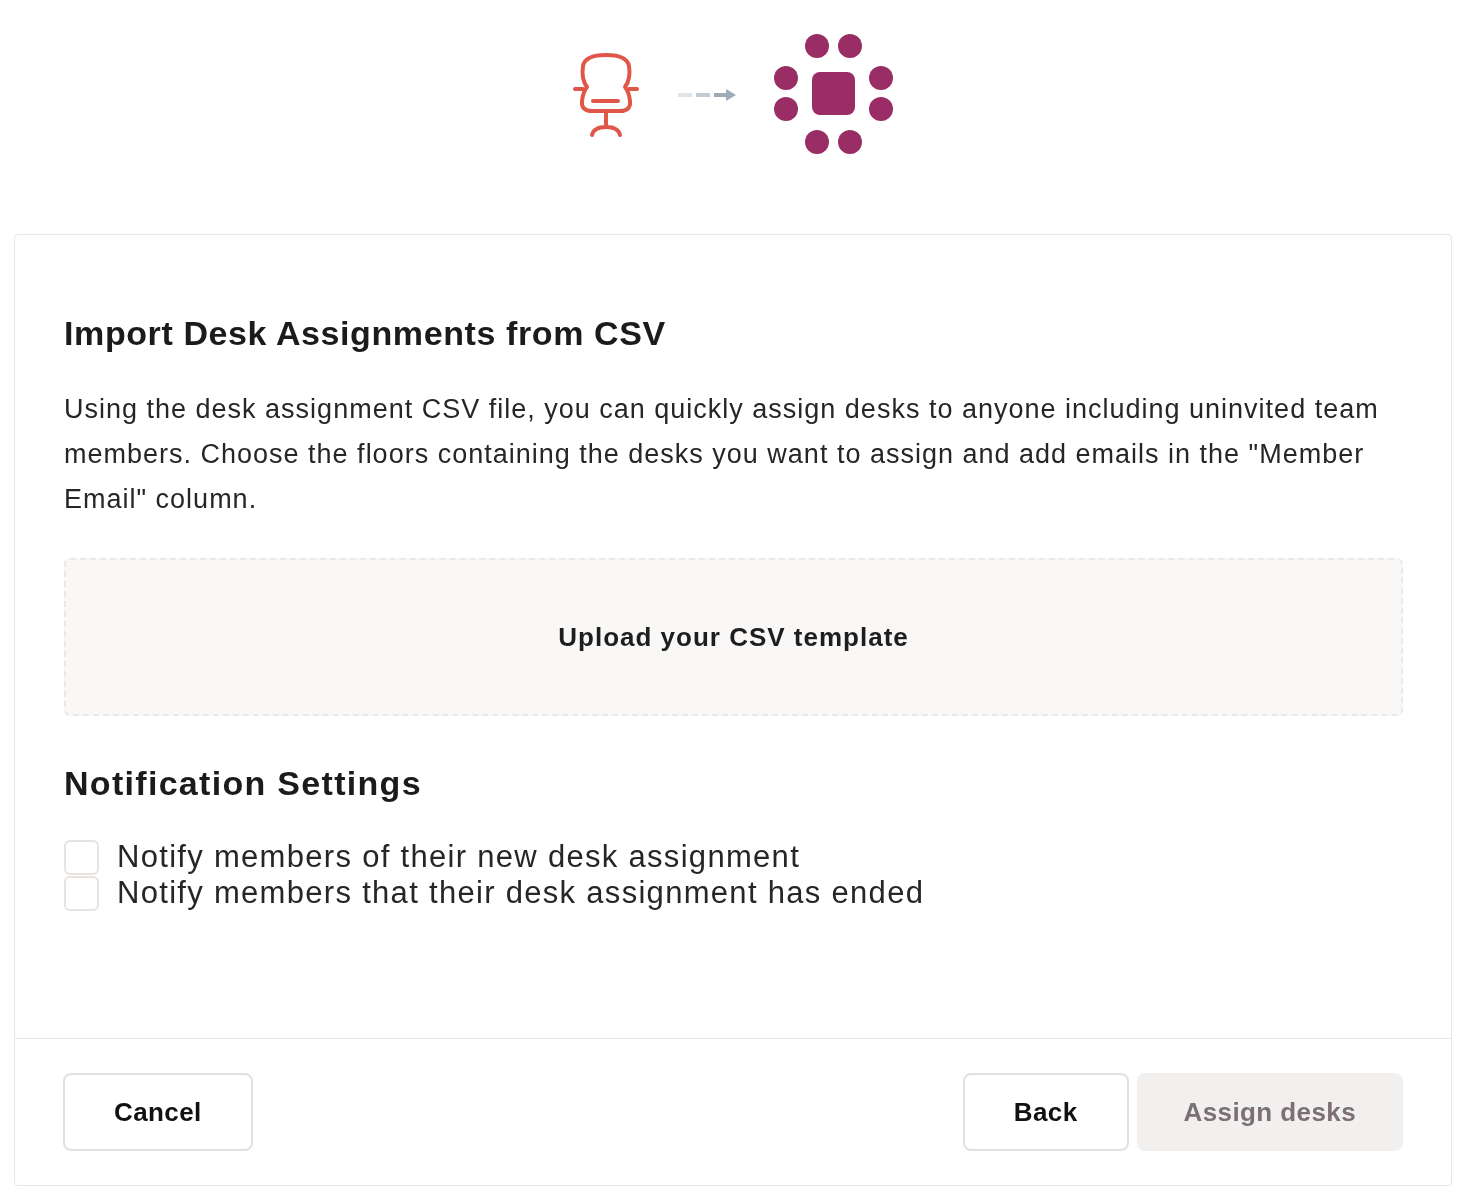 The height and width of the screenshot is (1194, 1466). Describe the element at coordinates (733, 637) in the screenshot. I see `upload-dropzone: Upload your CSV template` at that location.